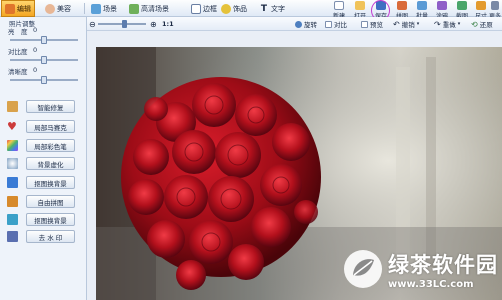  Describe the element at coordinates (44, 80) in the screenshot. I see `sharpness-slider-thumb` at that location.